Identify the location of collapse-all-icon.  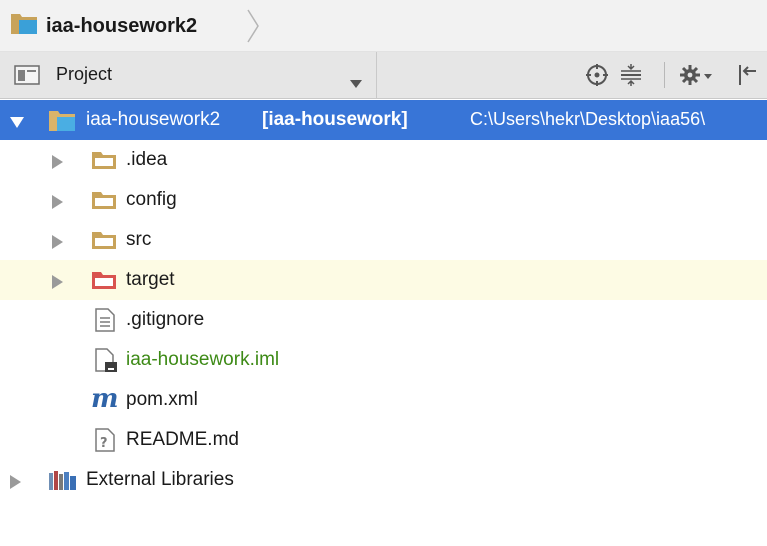
(631, 75).